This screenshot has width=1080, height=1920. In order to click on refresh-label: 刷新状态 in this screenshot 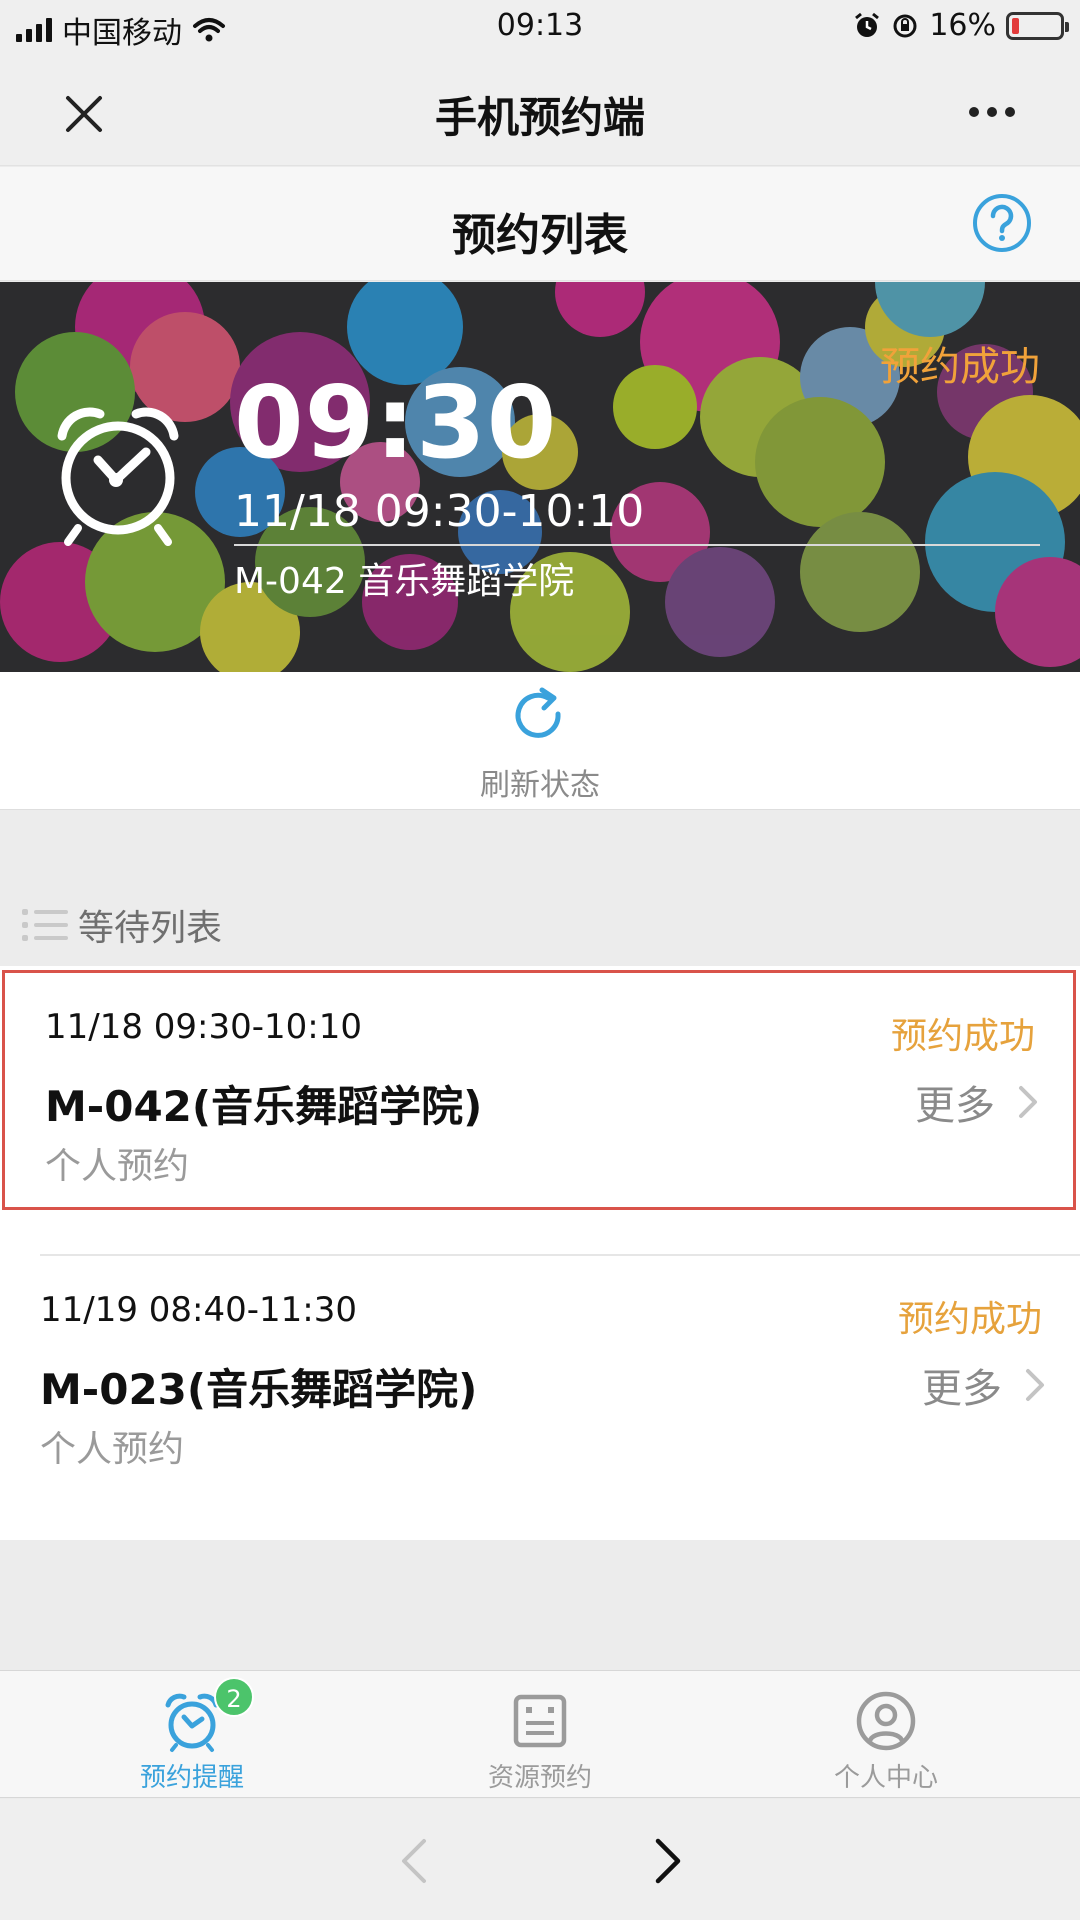, I will do `click(540, 785)`.